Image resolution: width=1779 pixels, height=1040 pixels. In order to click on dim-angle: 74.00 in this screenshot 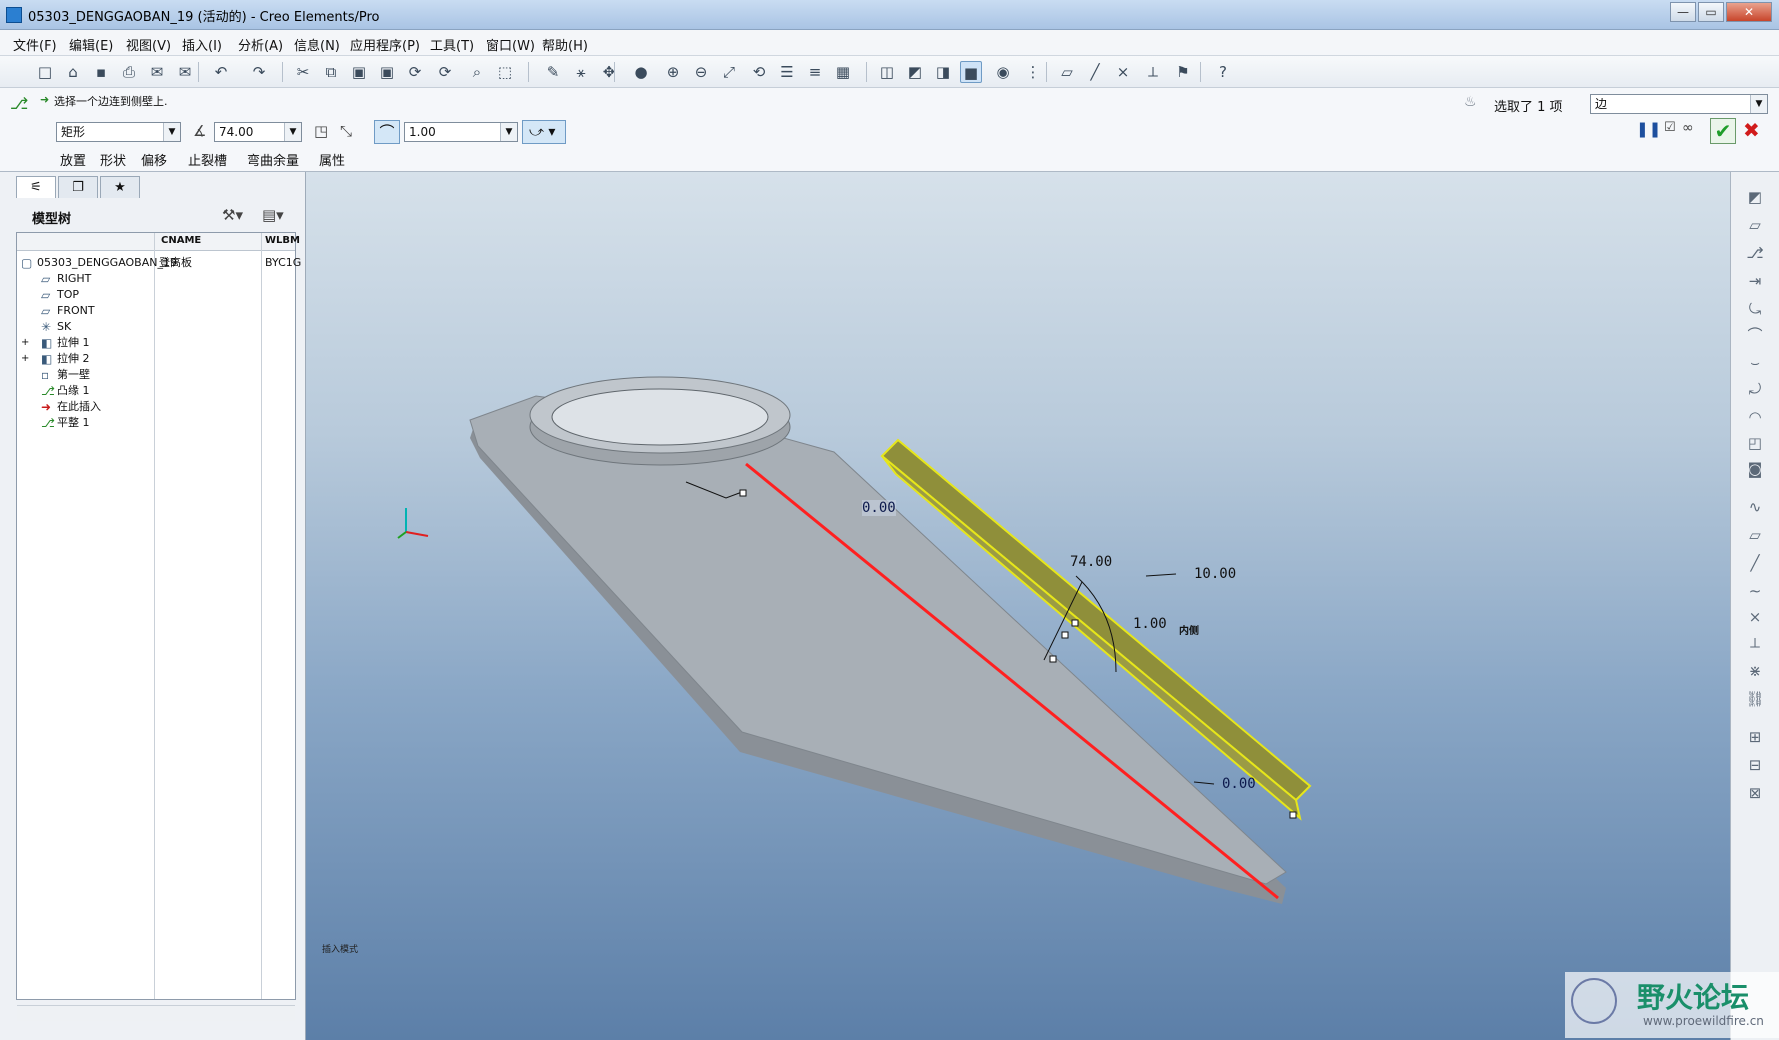, I will do `click(1091, 562)`.